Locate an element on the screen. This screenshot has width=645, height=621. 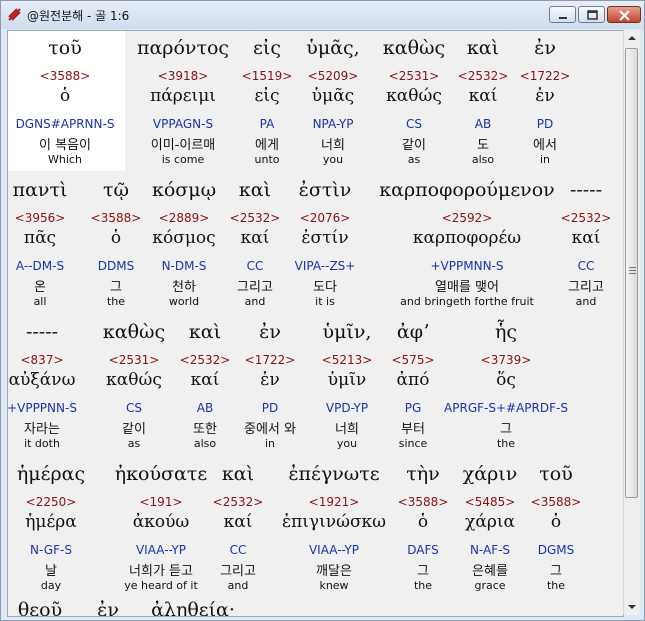
strongs-number: <3739> is located at coordinates (506, 360).